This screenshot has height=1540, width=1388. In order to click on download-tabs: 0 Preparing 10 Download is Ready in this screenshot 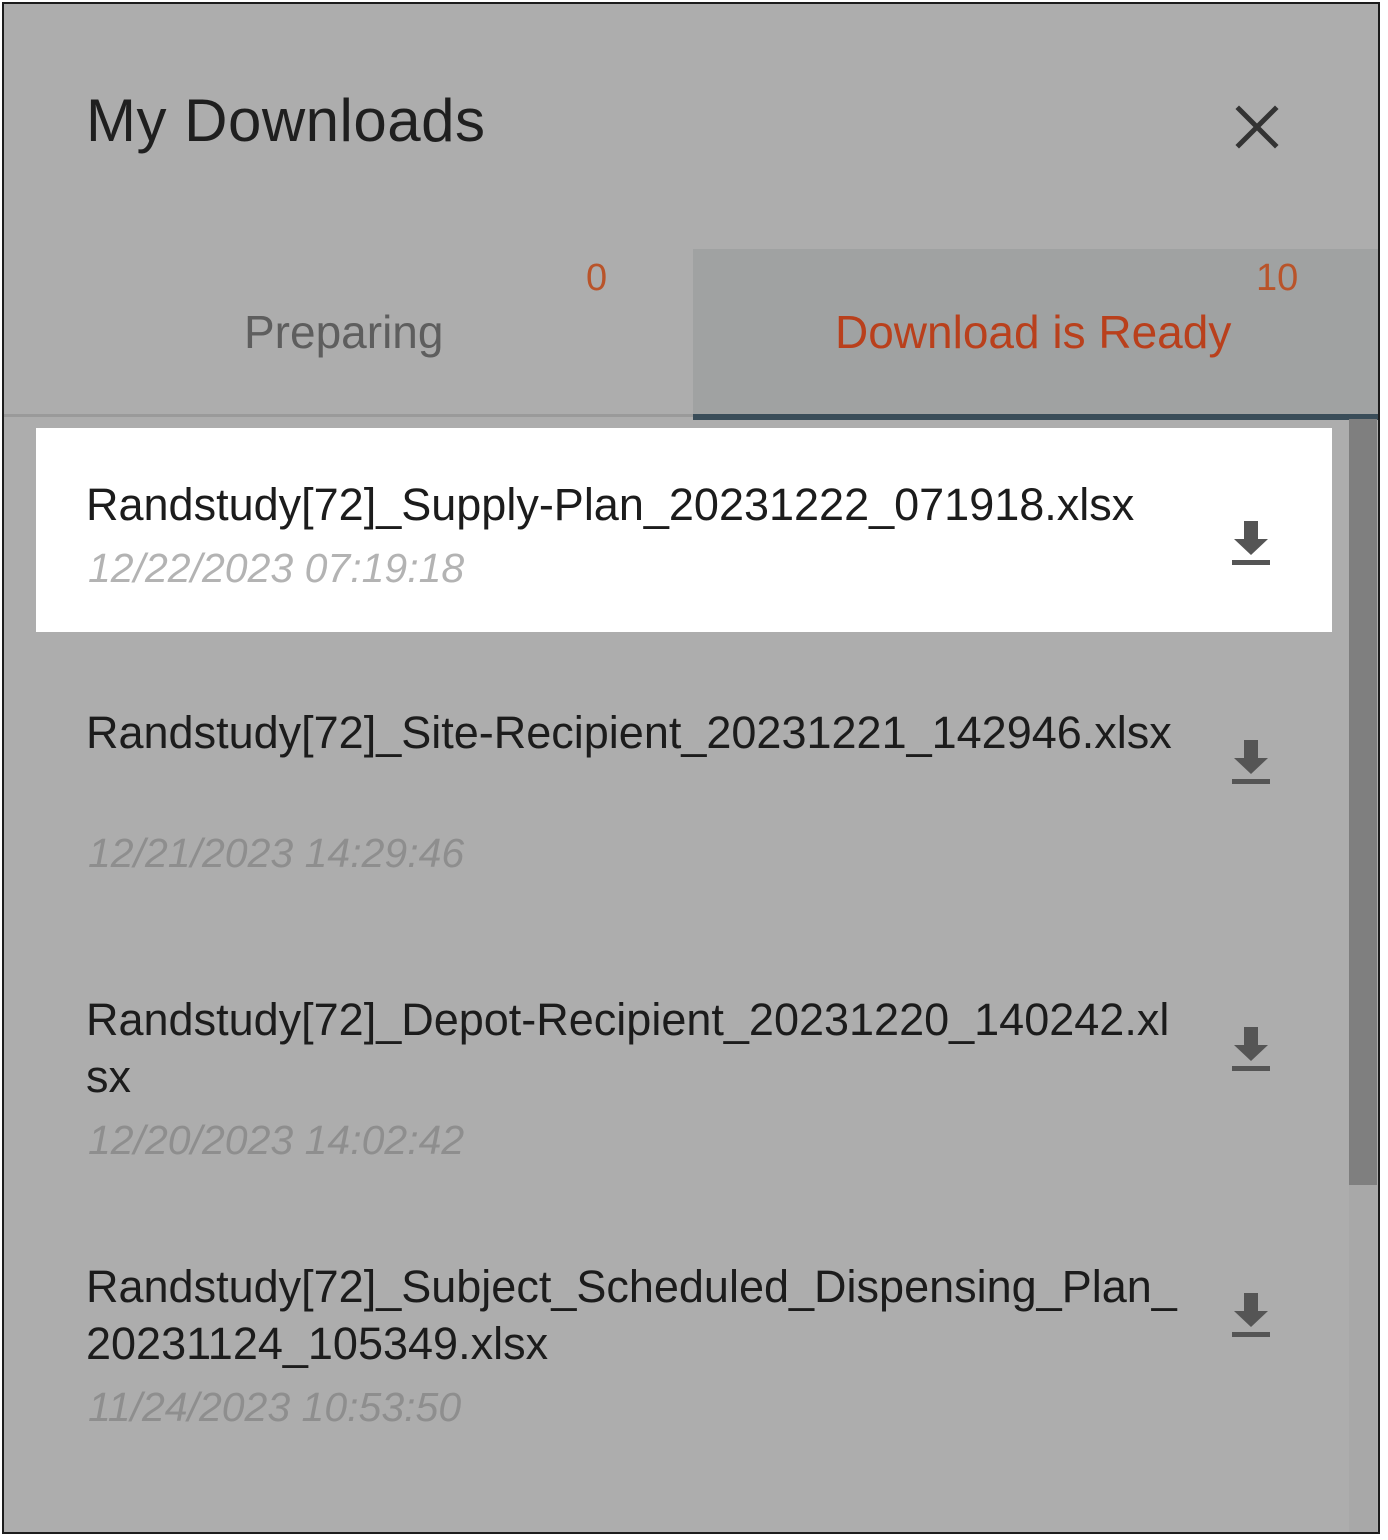, I will do `click(691, 334)`.